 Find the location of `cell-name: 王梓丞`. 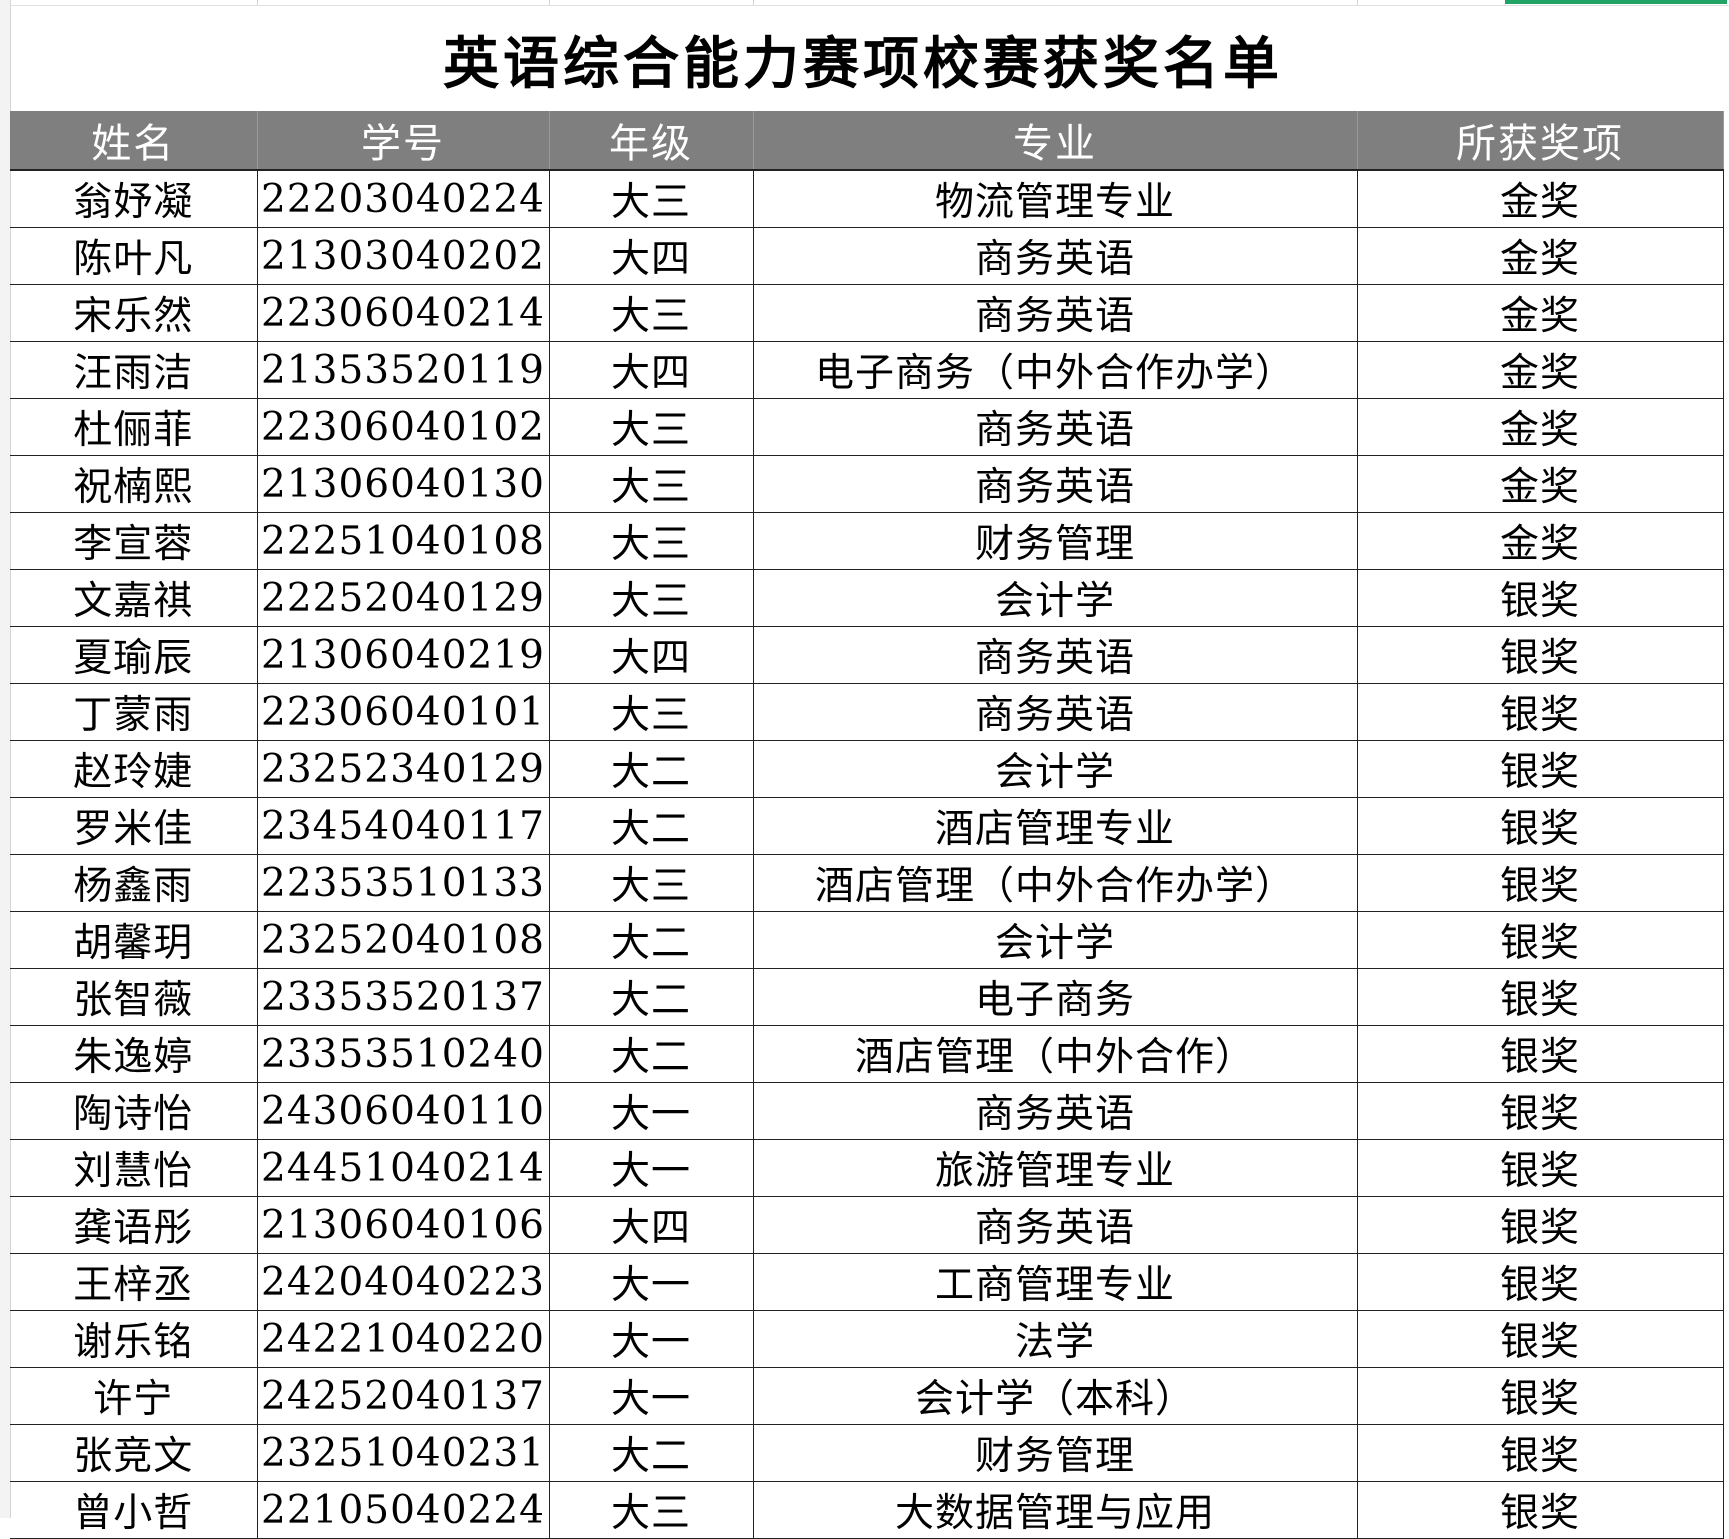

cell-name: 王梓丞 is located at coordinates (134, 1282).